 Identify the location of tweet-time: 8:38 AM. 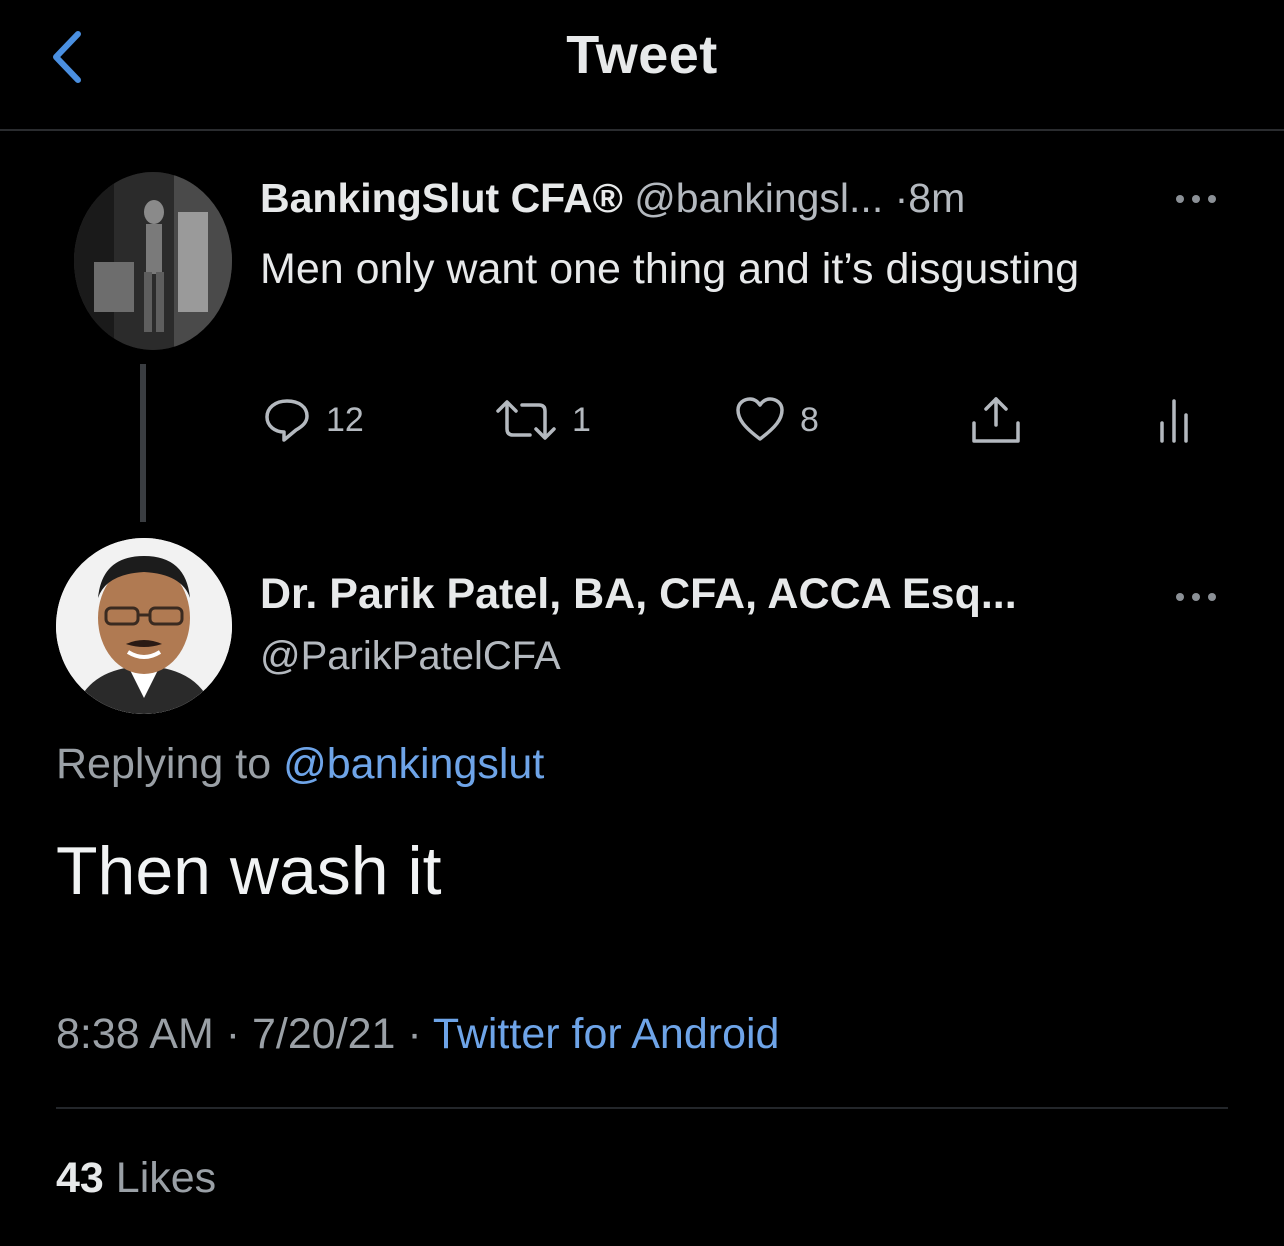
(135, 1034).